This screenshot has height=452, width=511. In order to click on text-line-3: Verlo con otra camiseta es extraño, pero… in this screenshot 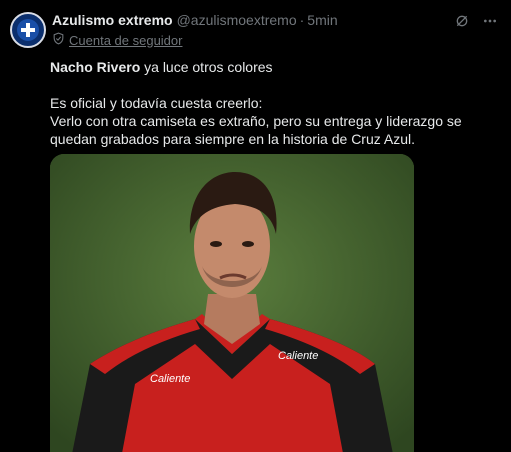, I will do `click(256, 130)`.